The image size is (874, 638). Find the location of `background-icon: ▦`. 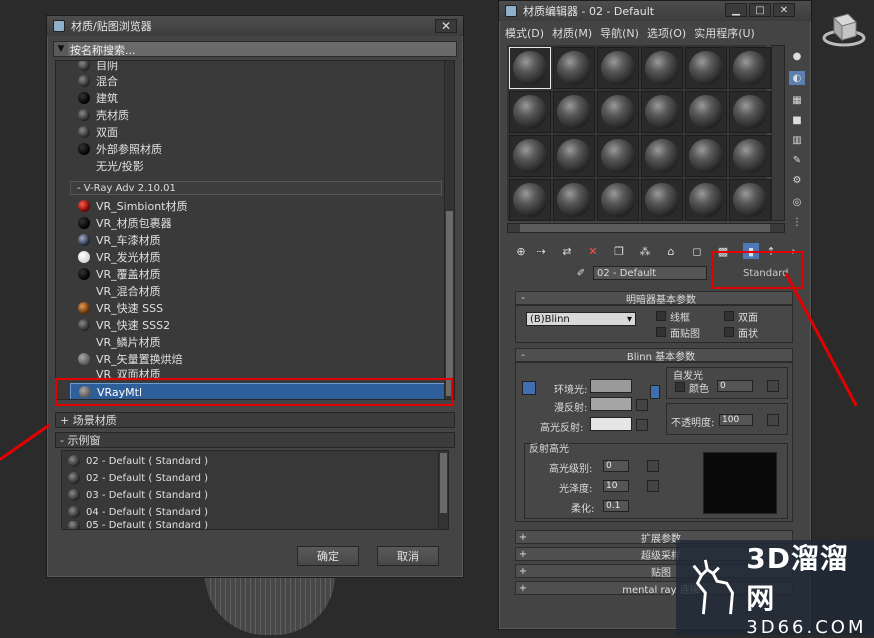

background-icon: ▦ is located at coordinates (797, 100).